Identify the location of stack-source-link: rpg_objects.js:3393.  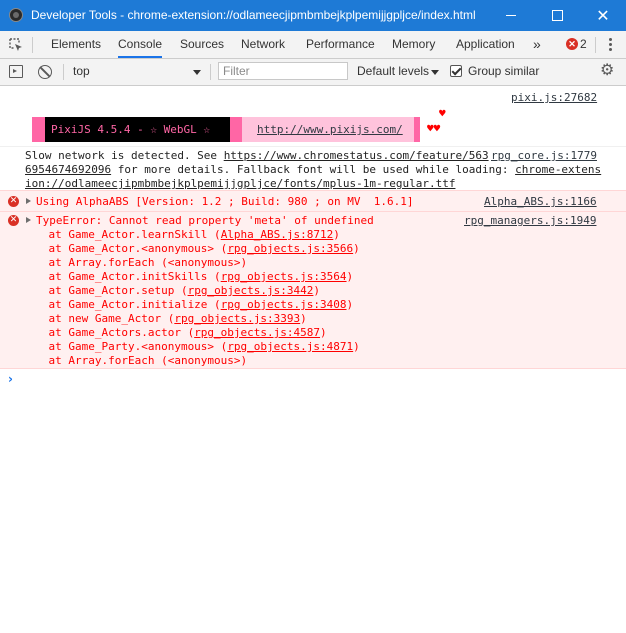
(237, 318).